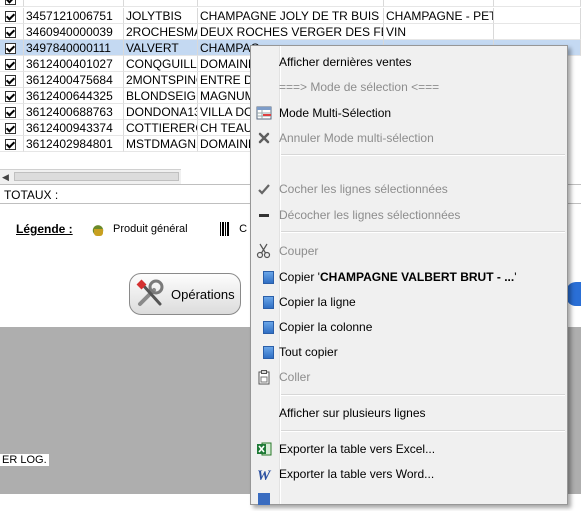  Describe the element at coordinates (233, 229) in the screenshot. I see `legend-item-barcode: C` at that location.